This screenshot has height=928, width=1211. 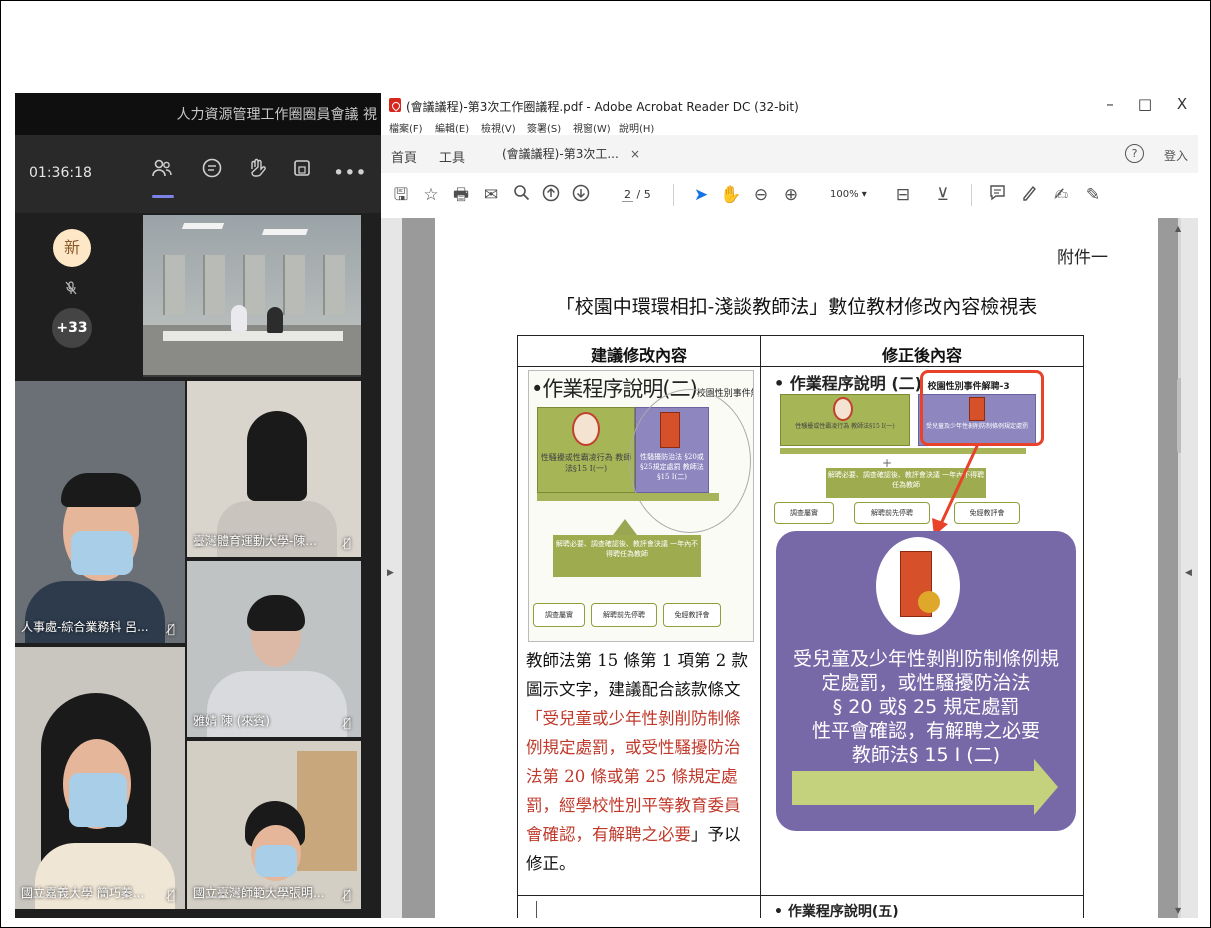 What do you see at coordinates (452, 156) in the screenshot?
I see `tab-tools: 工具` at bounding box center [452, 156].